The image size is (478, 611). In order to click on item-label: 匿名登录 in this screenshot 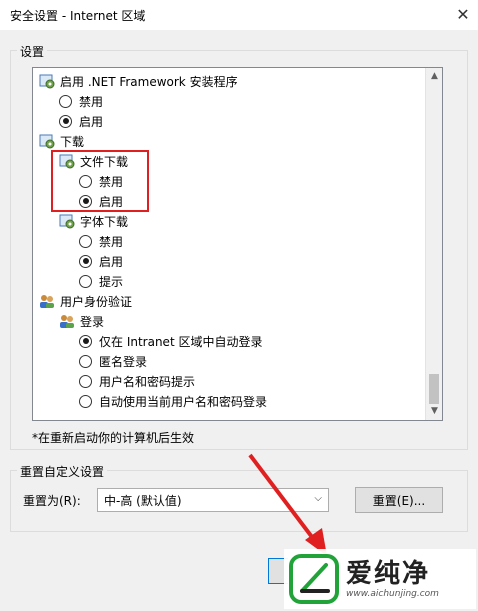, I will do `click(123, 361)`.